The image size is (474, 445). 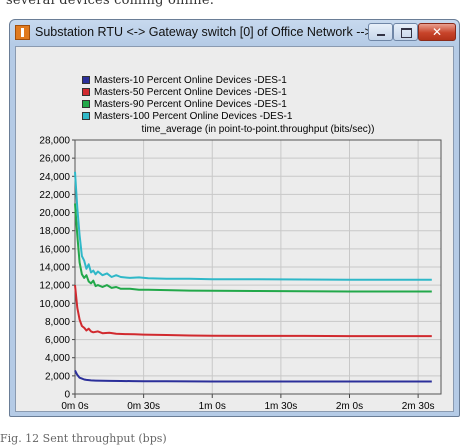 I want to click on close-button: ✕, so click(x=437, y=32).